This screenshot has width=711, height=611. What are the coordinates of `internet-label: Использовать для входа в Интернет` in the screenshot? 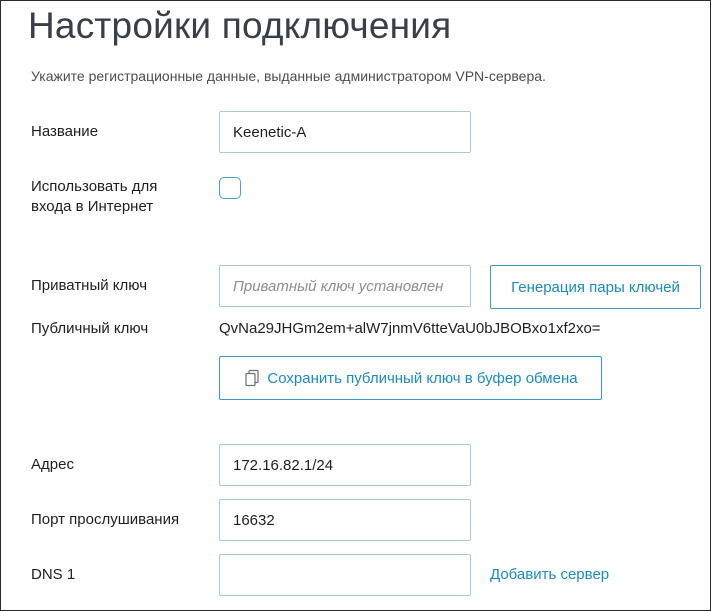 It's located at (94, 197).